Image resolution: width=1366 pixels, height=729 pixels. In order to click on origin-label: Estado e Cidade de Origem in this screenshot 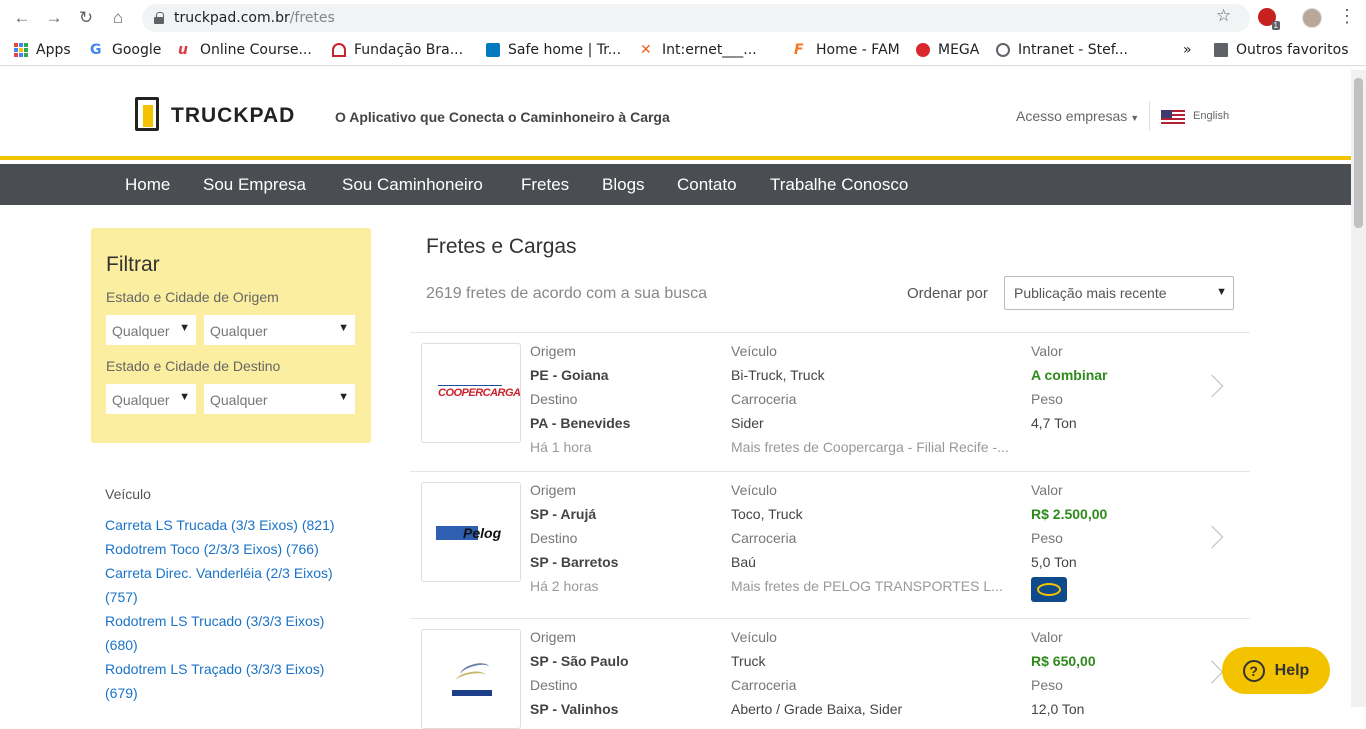, I will do `click(192, 297)`.